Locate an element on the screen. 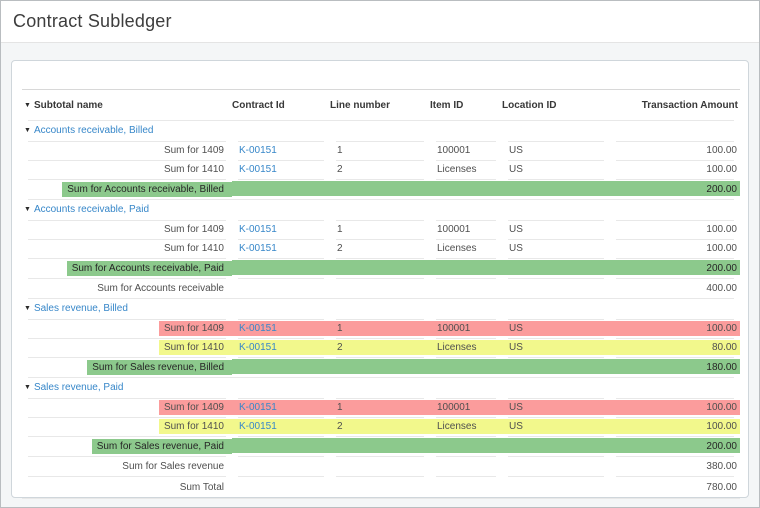  column-header-label: Item ID is located at coordinates (447, 105).